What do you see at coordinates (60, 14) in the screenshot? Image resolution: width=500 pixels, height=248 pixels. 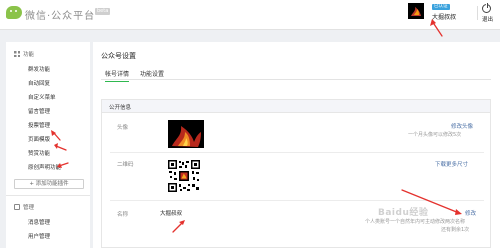 I see `brand-title: 微信·公众平台` at bounding box center [60, 14].